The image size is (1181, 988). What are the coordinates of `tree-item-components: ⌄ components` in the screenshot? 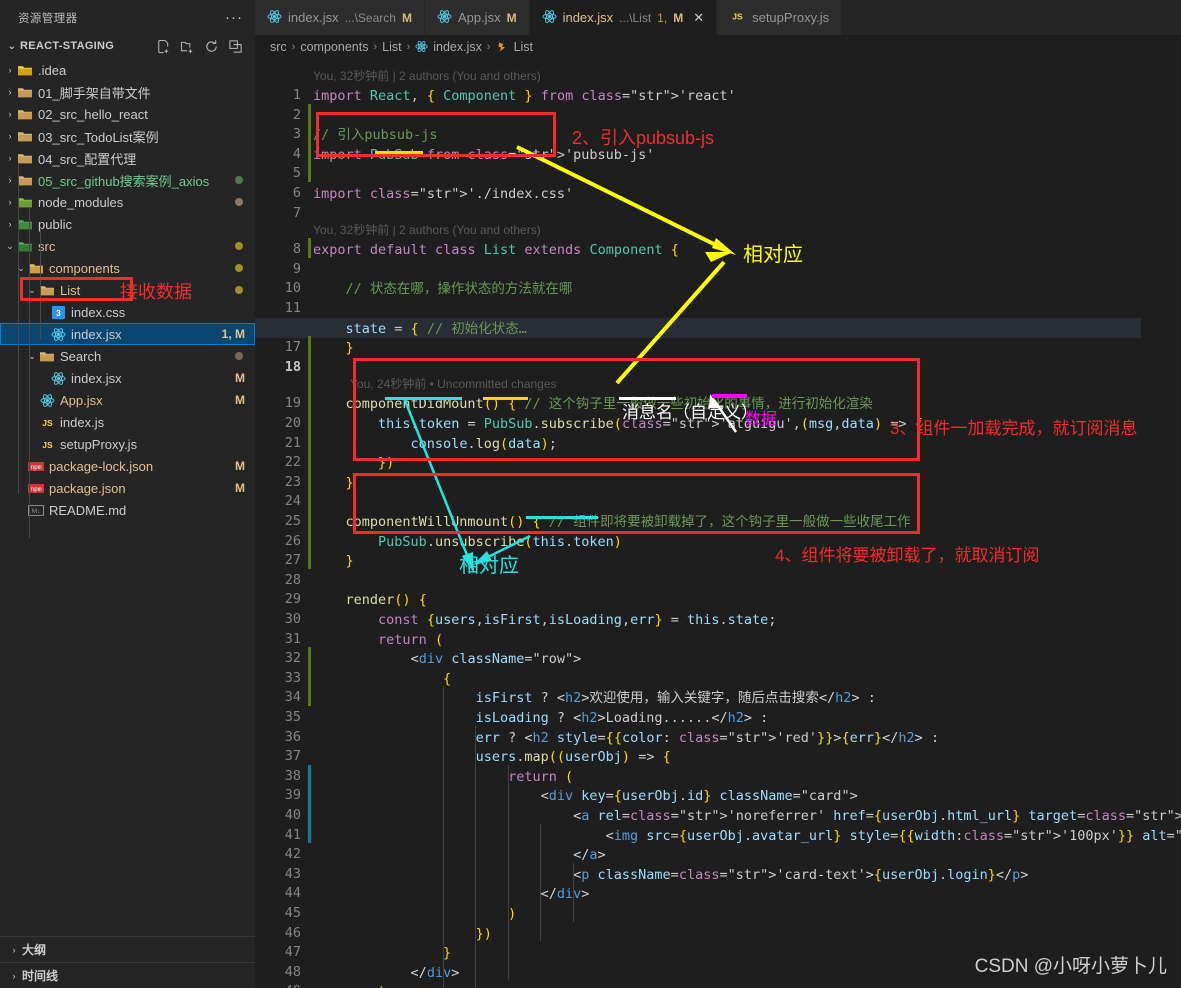 It's located at (127, 268).